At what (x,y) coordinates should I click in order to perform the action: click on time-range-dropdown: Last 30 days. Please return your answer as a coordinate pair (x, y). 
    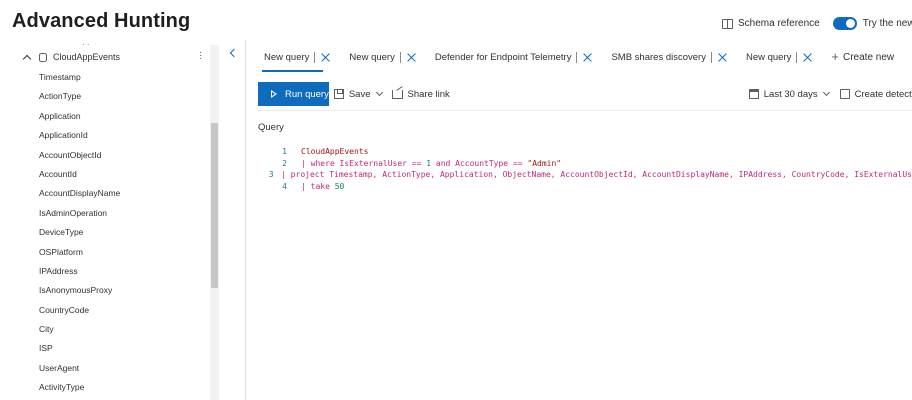
    Looking at the image, I should click on (789, 94).